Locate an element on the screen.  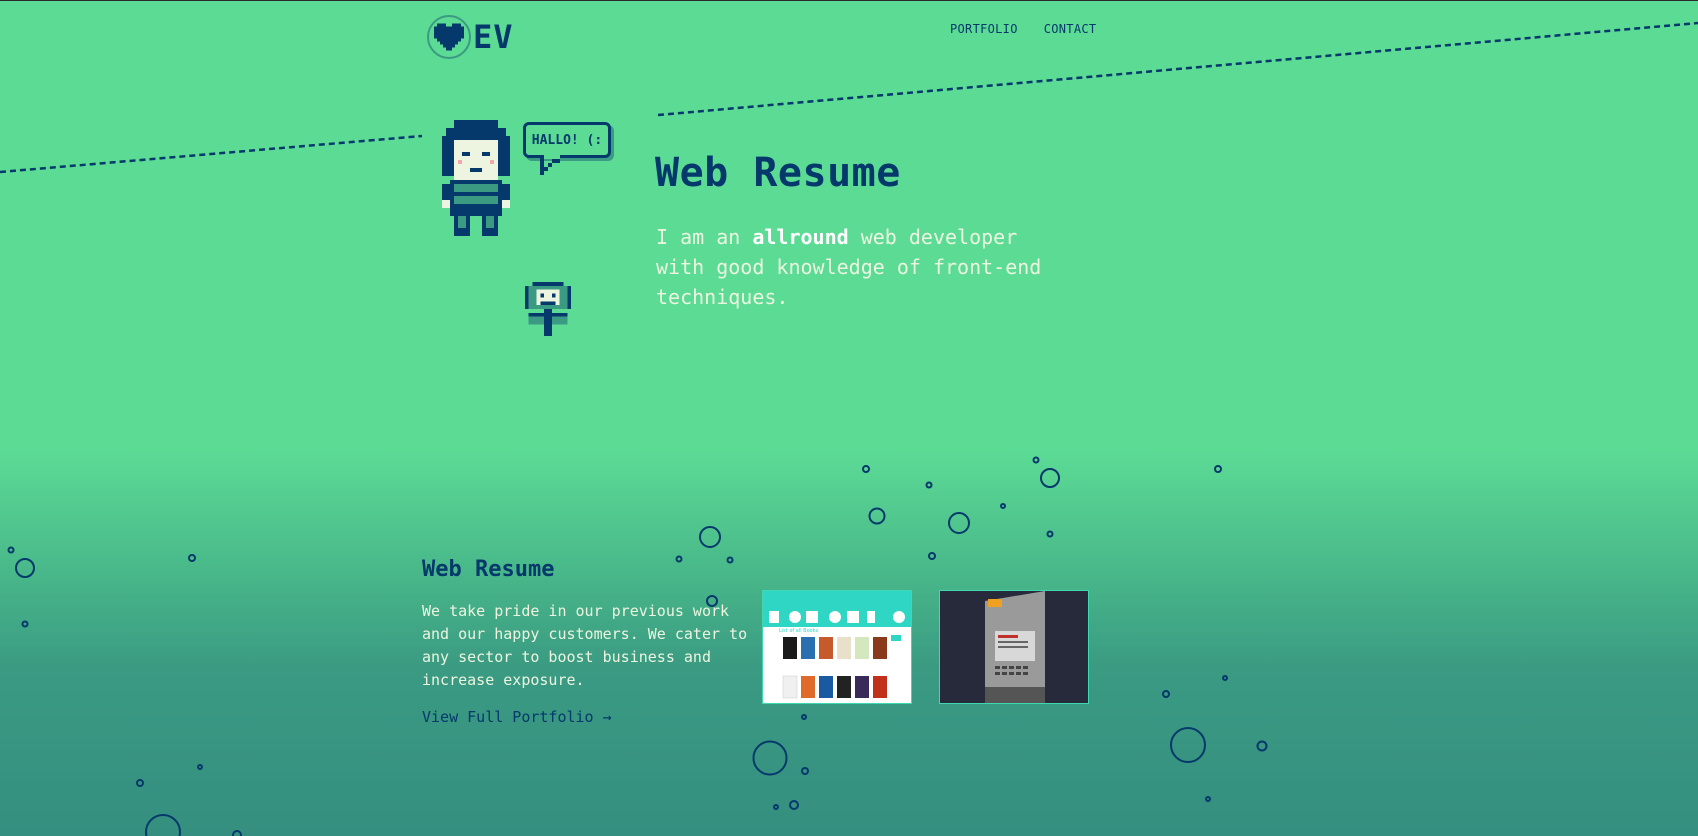
portfolio-thumbnail-game is located at coordinates (1014, 647).